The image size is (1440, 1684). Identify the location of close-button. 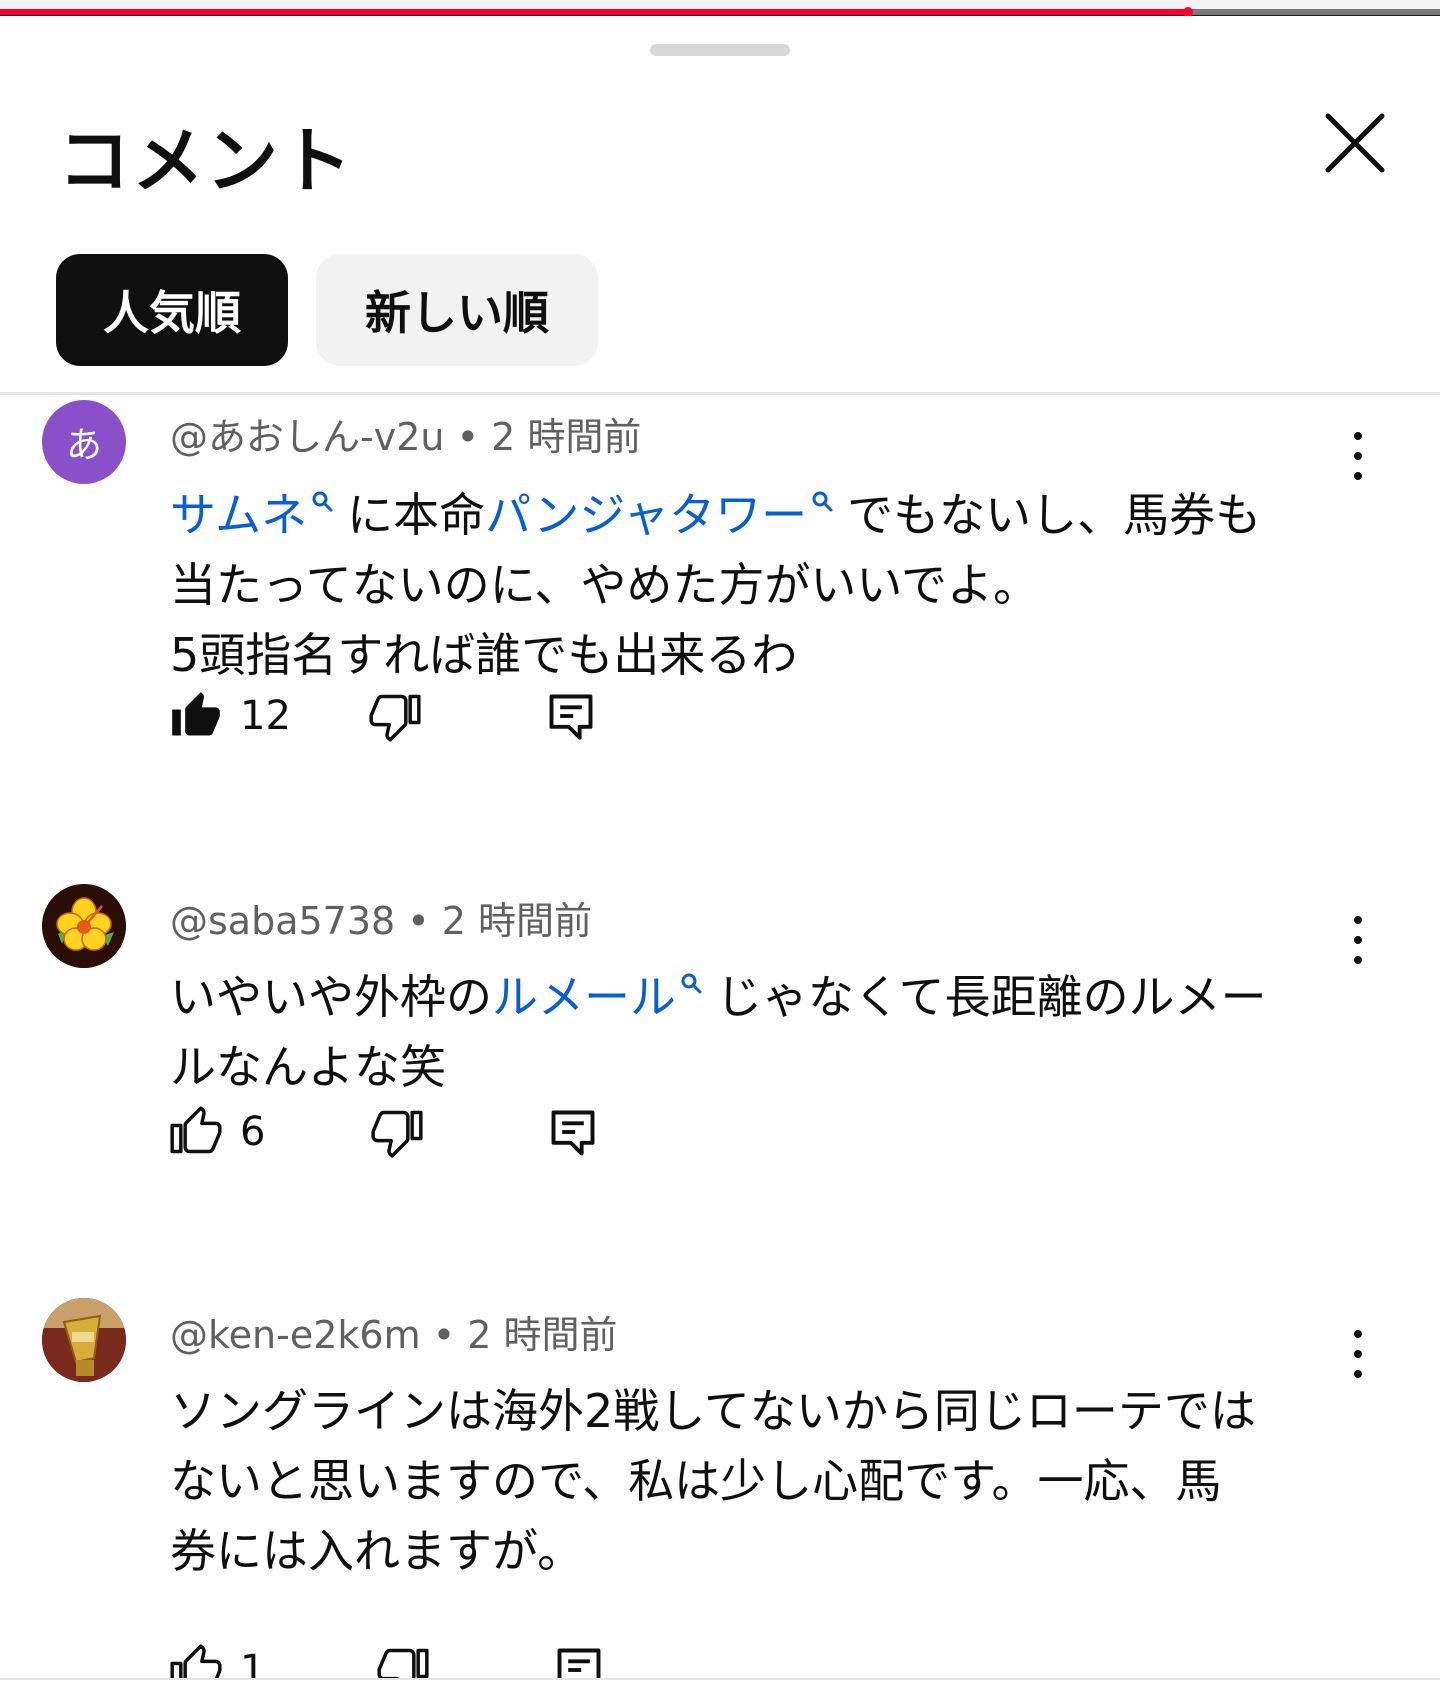
(1355, 143).